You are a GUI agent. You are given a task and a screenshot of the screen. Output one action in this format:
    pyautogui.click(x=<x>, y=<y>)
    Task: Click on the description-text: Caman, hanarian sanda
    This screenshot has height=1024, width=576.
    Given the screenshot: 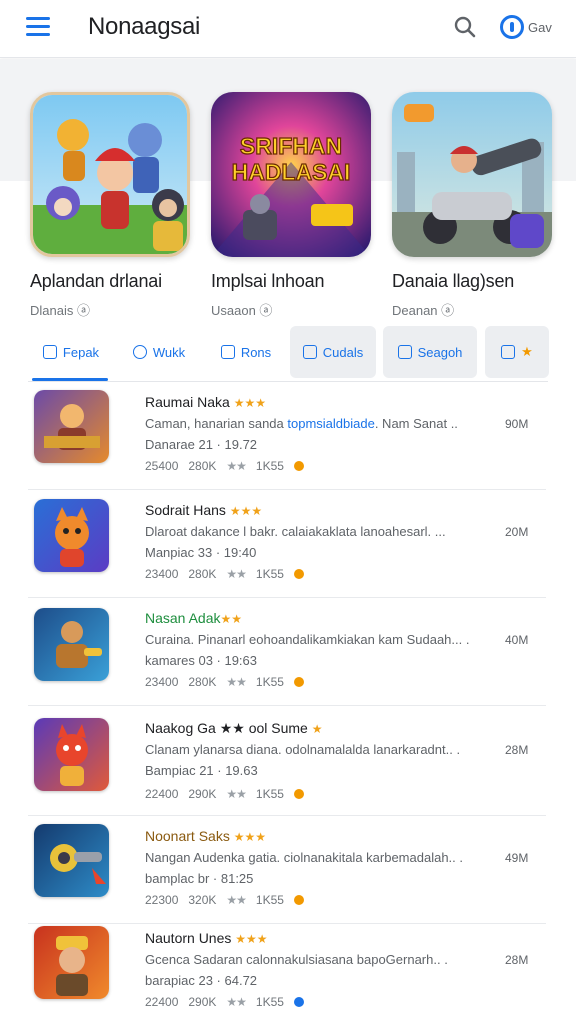 What is the action you would take?
    pyautogui.click(x=216, y=423)
    